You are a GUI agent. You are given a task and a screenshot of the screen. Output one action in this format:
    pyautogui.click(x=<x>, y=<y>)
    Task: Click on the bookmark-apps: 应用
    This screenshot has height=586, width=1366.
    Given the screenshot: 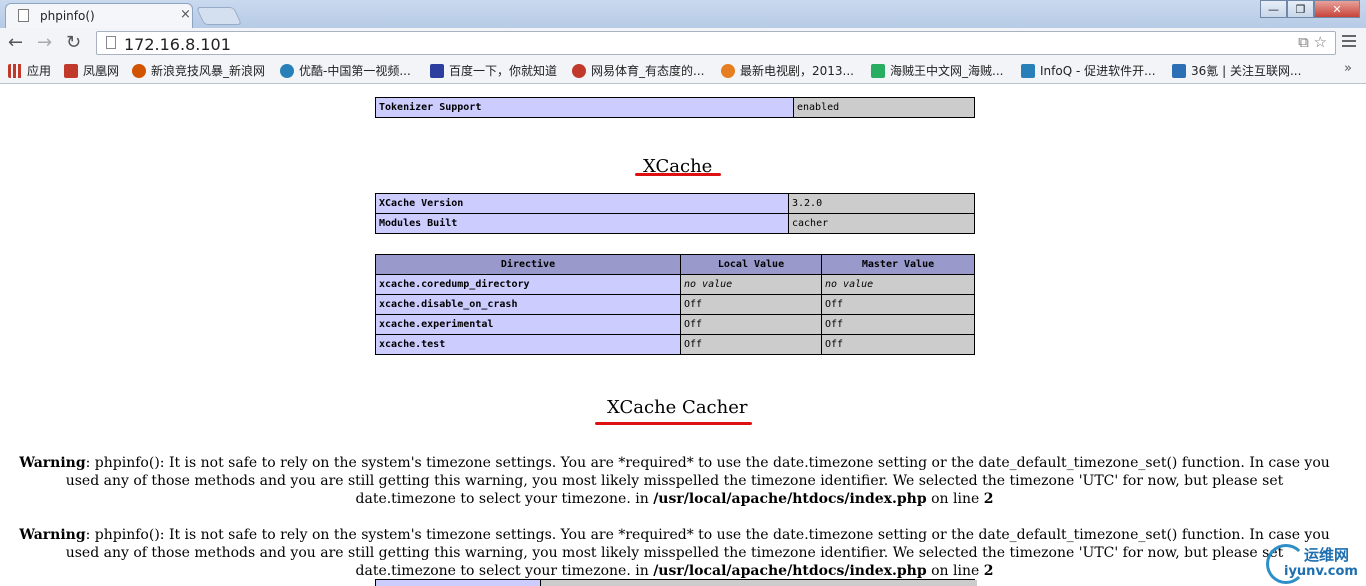 What is the action you would take?
    pyautogui.click(x=29, y=70)
    